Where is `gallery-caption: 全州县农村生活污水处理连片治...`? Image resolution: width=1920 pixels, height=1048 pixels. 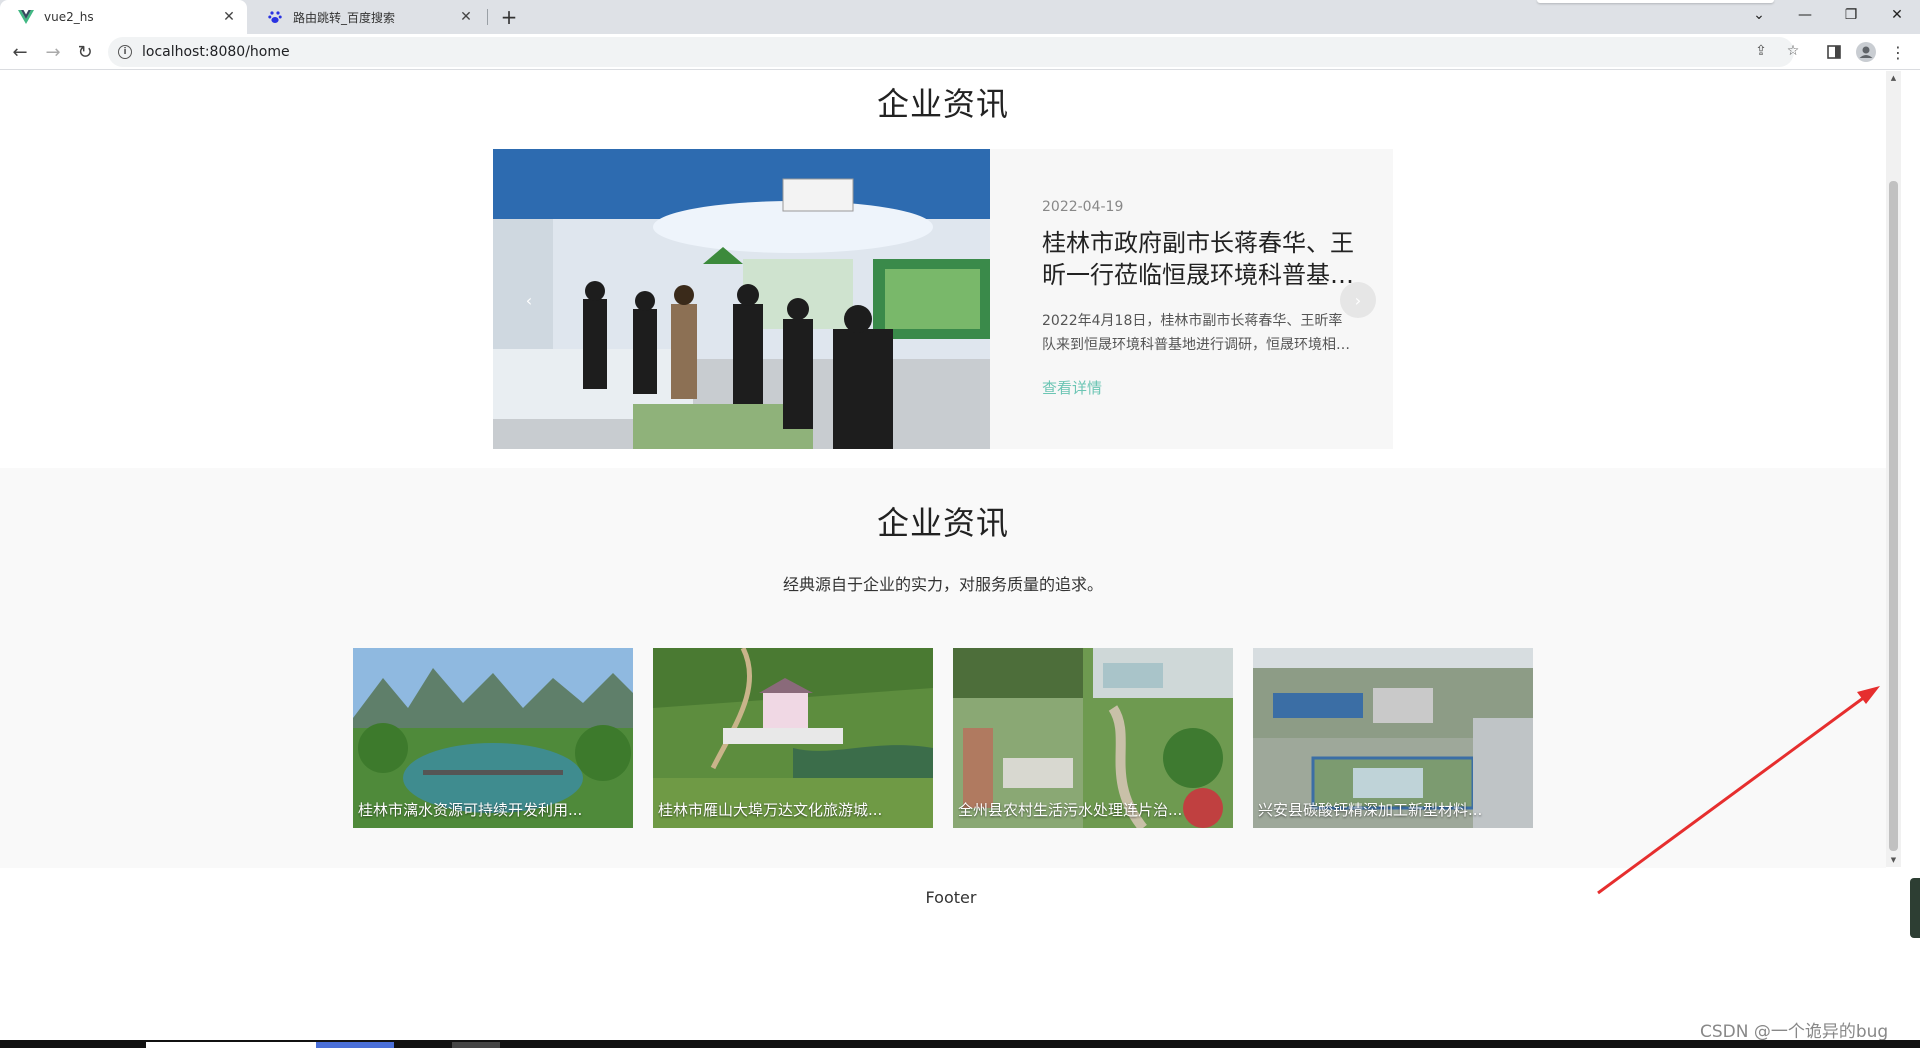 gallery-caption: 全州县农村生活污水处理连片治... is located at coordinates (1070, 810).